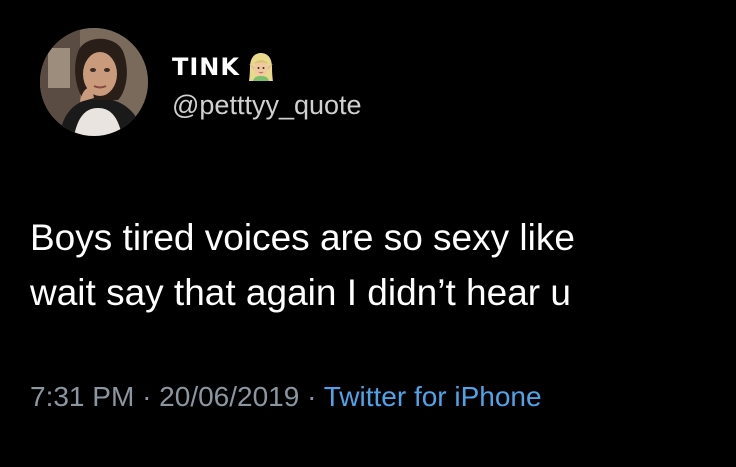  I want to click on tweet-time: 7:31 PM, so click(82, 396).